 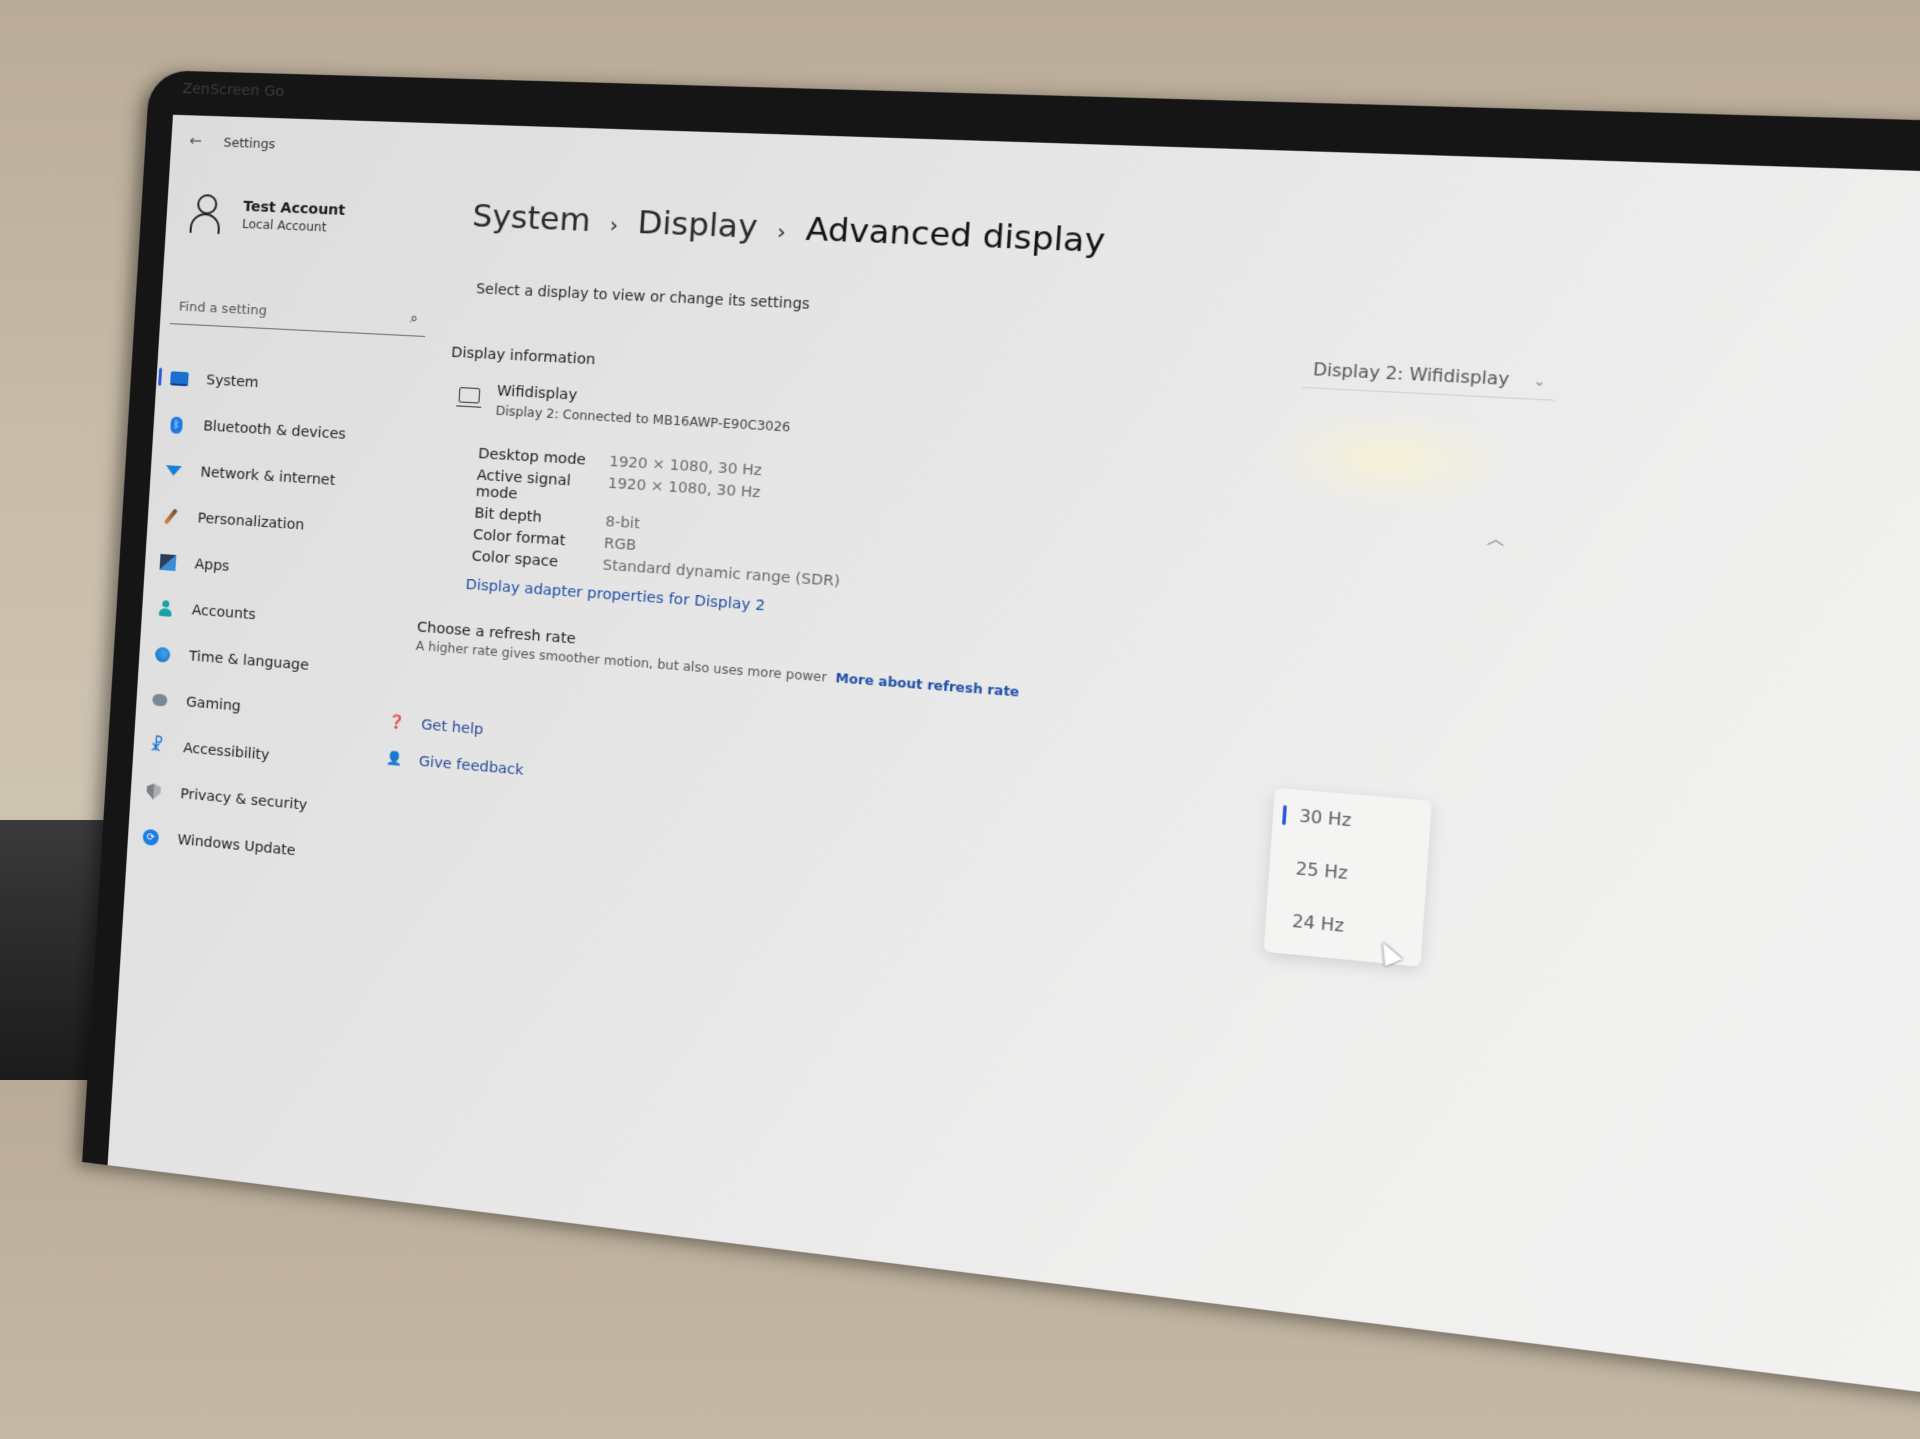 I want to click on system-icon, so click(x=179, y=379).